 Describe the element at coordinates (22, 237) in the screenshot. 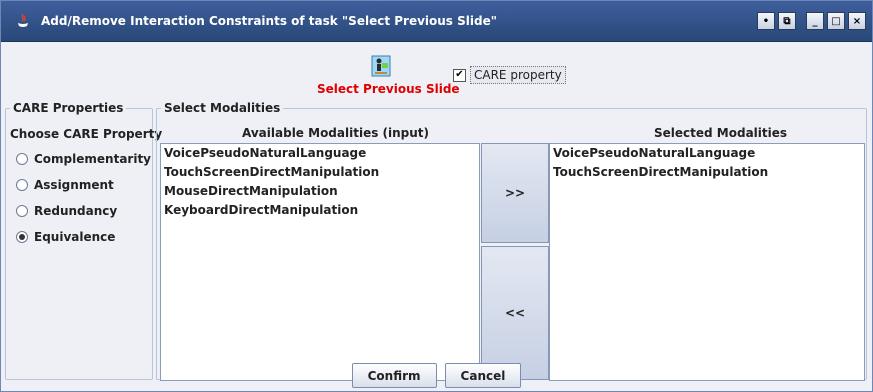

I see `radio-selected-icon` at that location.